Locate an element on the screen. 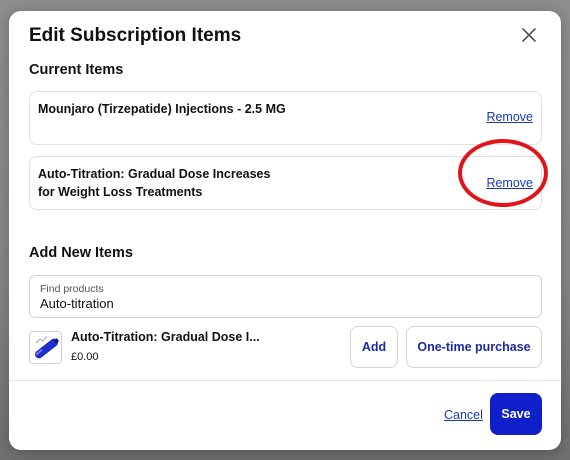 Image resolution: width=570 pixels, height=460 pixels. one-time-purchase-button: One-time purchase is located at coordinates (474, 347).